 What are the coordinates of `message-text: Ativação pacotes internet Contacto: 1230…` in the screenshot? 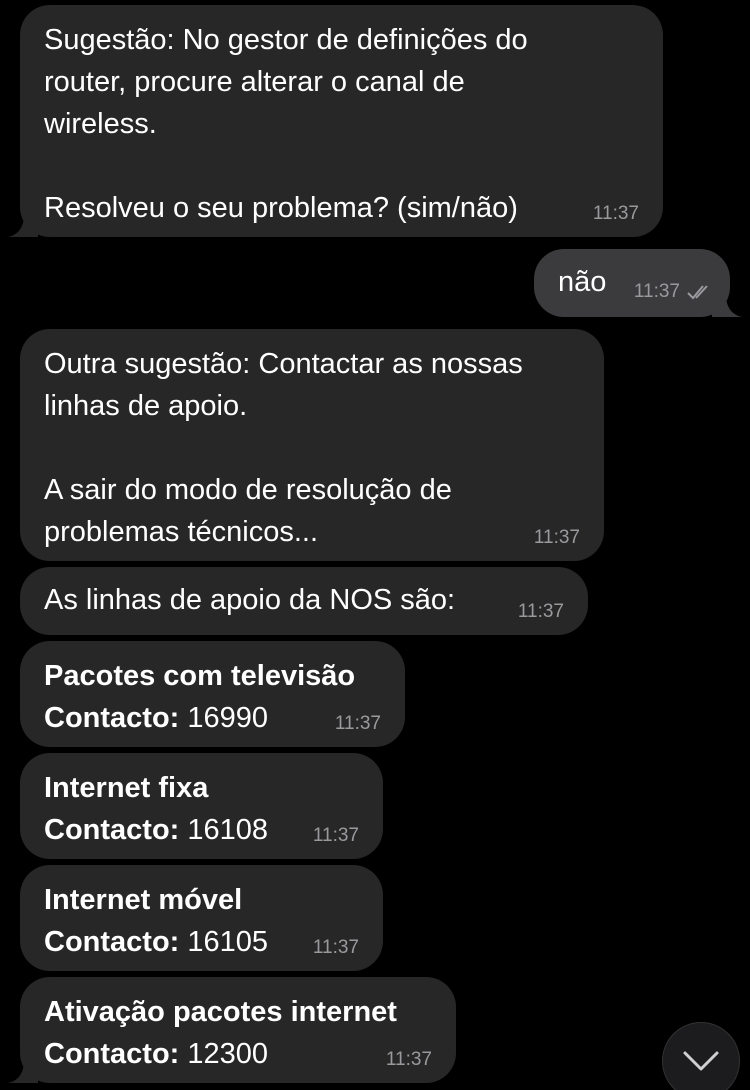 It's located at (238, 1033).